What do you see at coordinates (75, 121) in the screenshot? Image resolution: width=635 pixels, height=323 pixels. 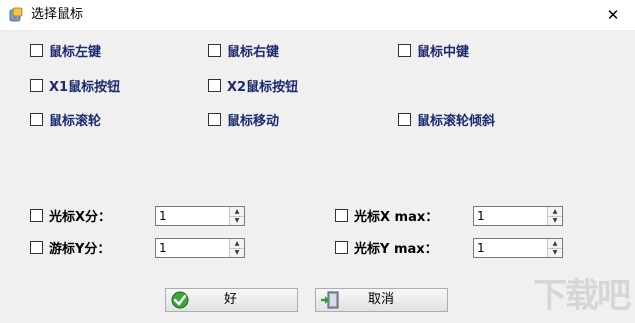 I see `checkbox-label: 鼠标滚轮` at bounding box center [75, 121].